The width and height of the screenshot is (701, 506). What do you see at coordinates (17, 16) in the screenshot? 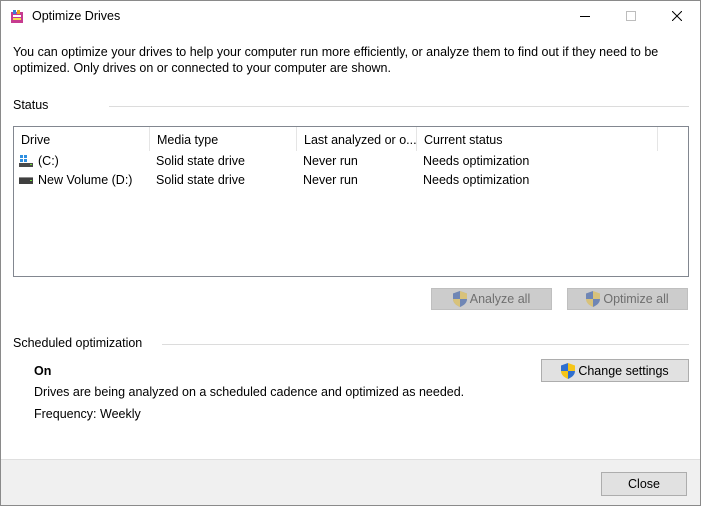
I see `defrag-app-icon` at bounding box center [17, 16].